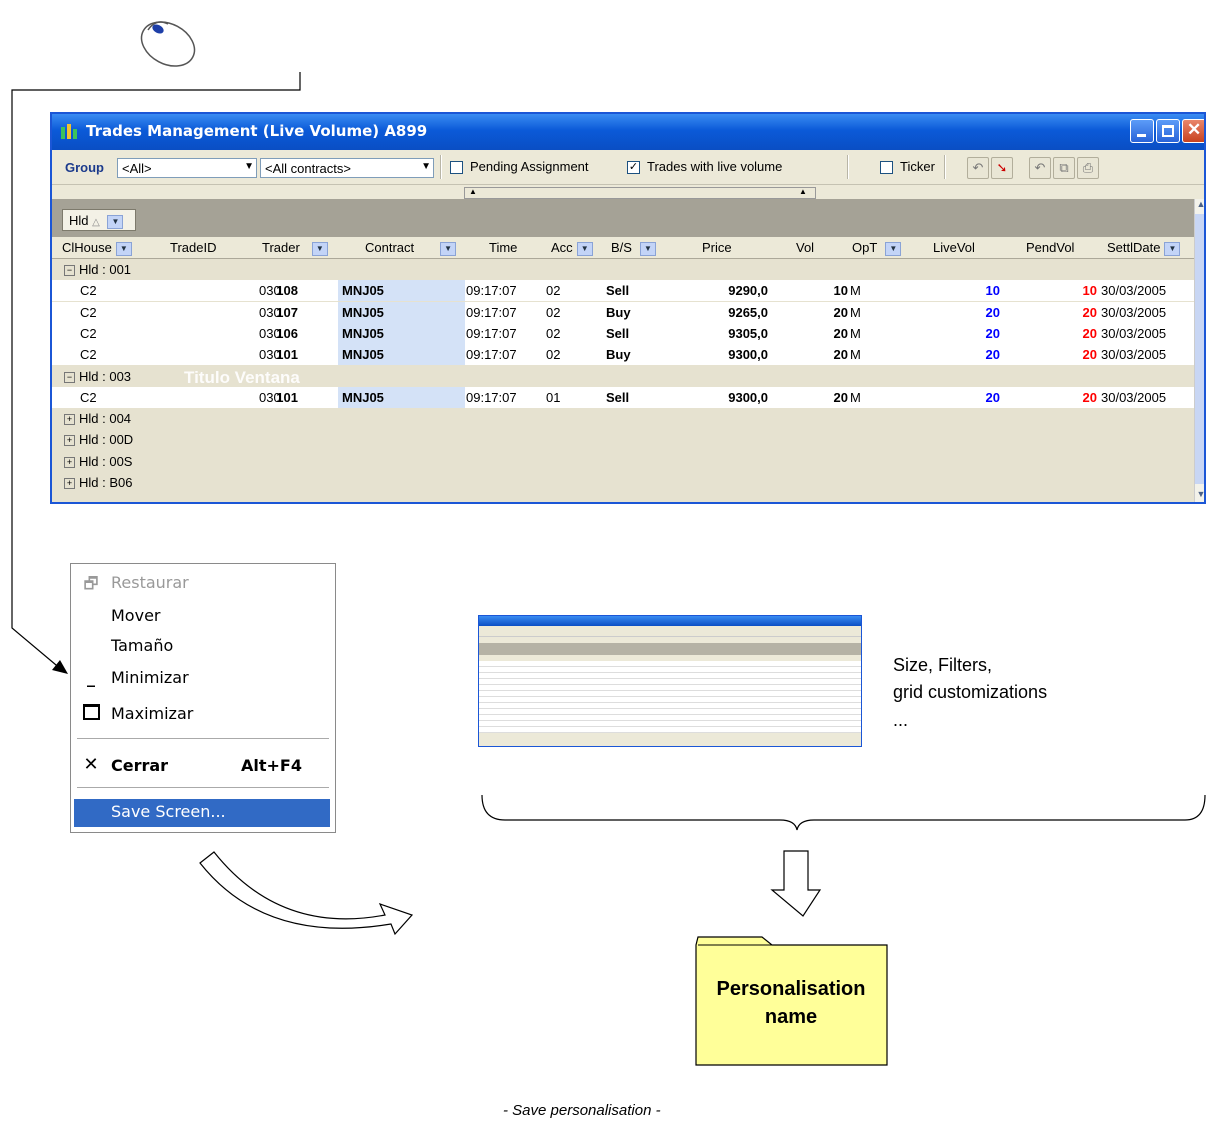  What do you see at coordinates (843, 812) in the screenshot?
I see `curly-brace` at bounding box center [843, 812].